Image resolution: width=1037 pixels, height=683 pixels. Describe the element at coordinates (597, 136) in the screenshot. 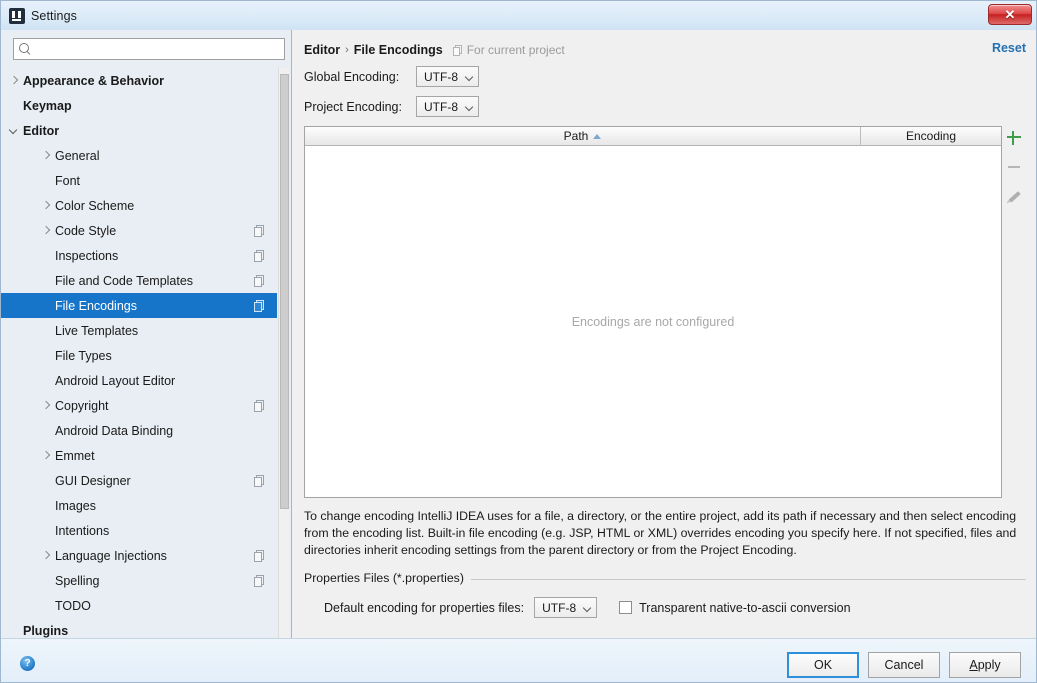

I see `sort-ascending-icon` at that location.